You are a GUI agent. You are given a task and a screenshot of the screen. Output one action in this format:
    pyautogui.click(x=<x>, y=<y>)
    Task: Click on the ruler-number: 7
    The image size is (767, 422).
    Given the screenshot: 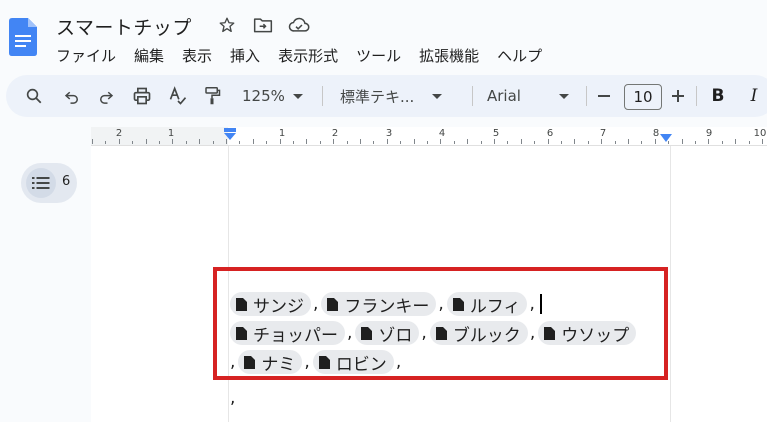 What is the action you would take?
    pyautogui.click(x=603, y=133)
    